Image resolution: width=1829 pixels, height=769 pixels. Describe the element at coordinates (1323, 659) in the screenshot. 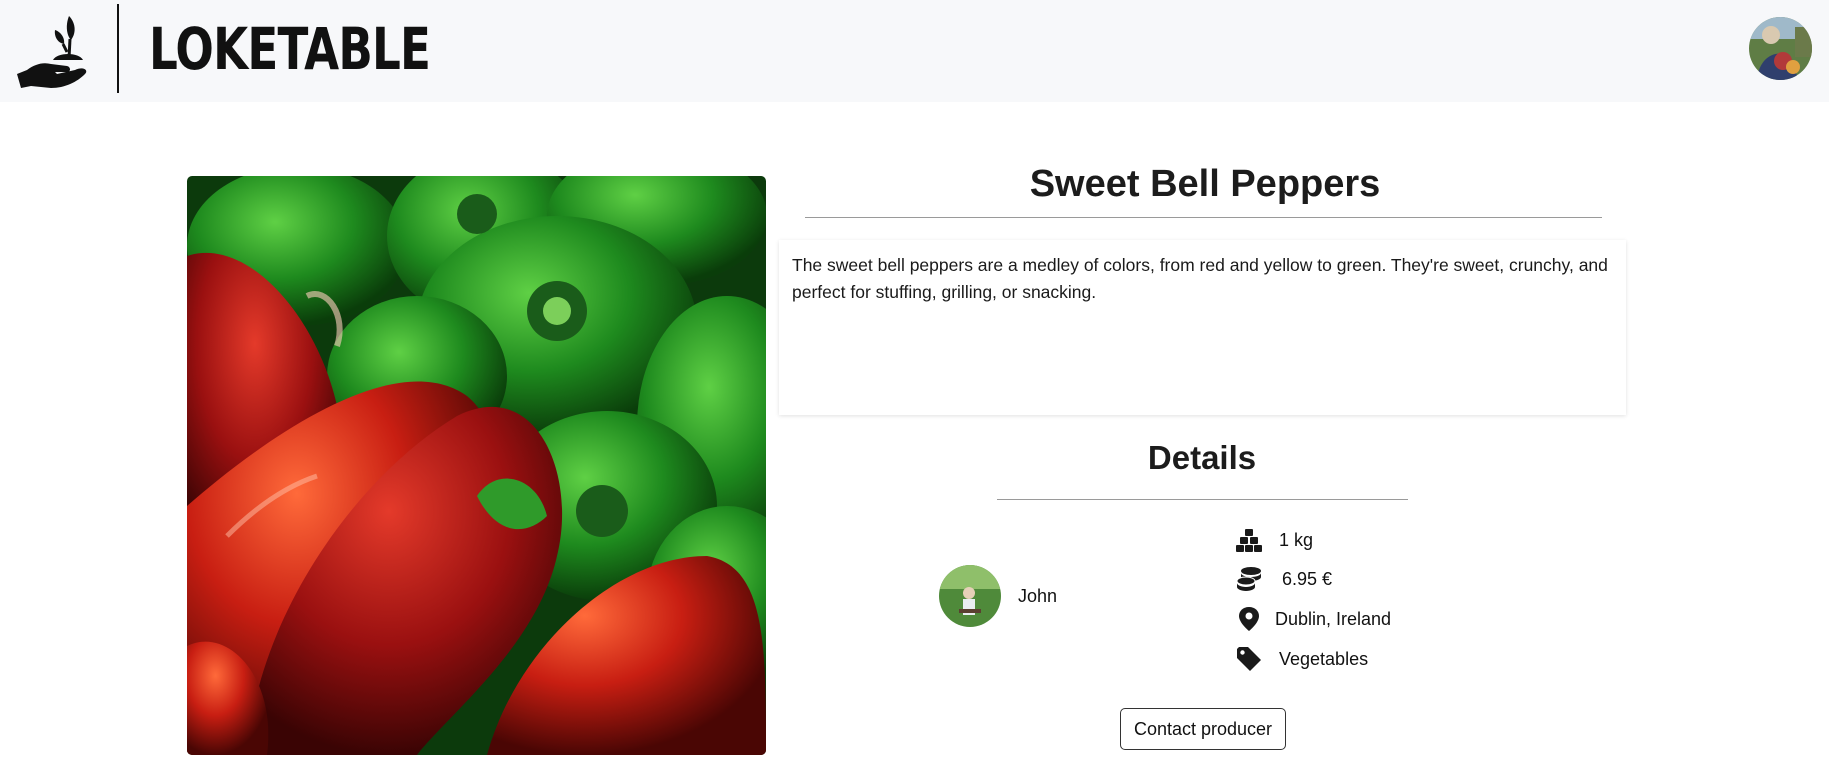

I see `category-value: Vegetables` at that location.